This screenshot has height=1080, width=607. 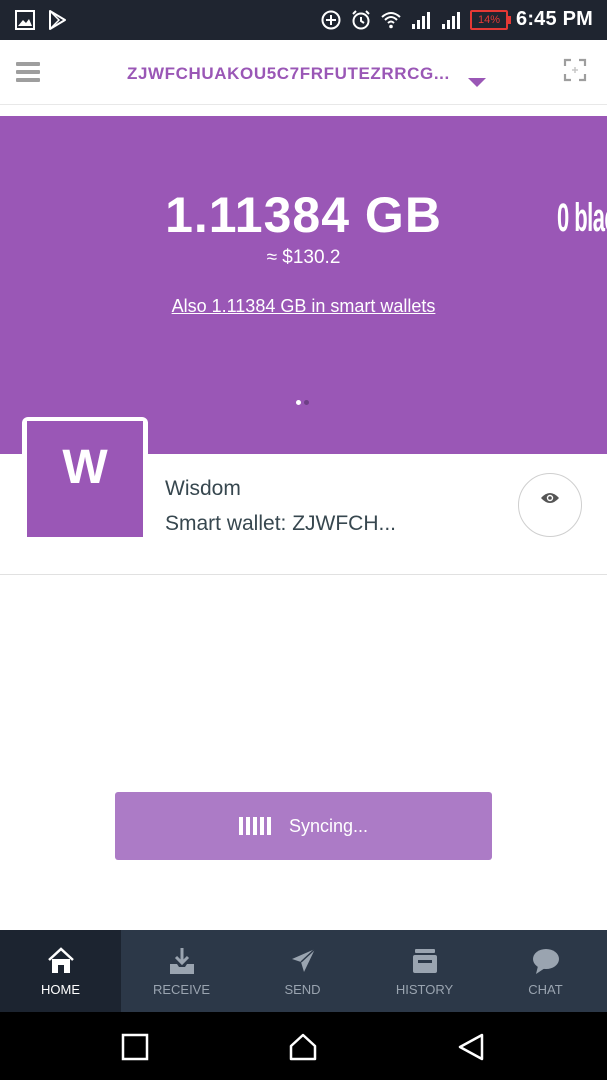 I want to click on data-saver-icon, so click(x=331, y=19).